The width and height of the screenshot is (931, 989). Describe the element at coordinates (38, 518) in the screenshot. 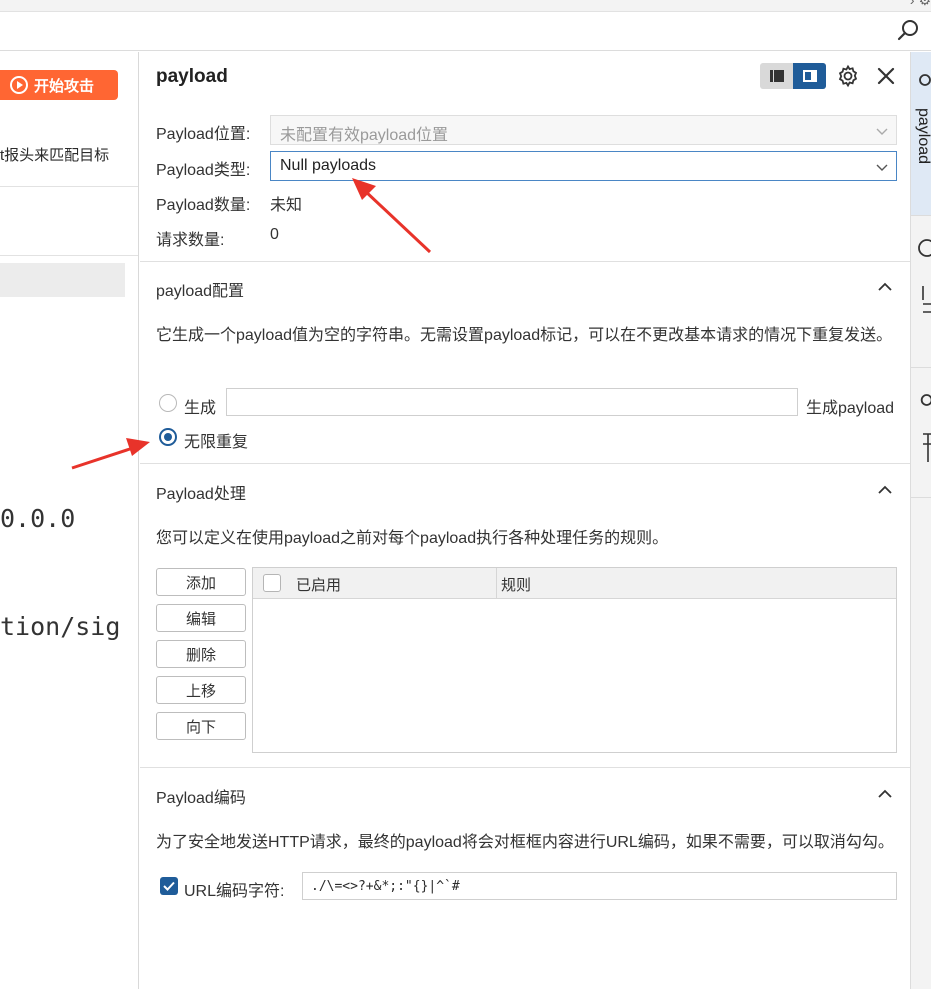

I see `left-code-line: 0.0.0` at that location.